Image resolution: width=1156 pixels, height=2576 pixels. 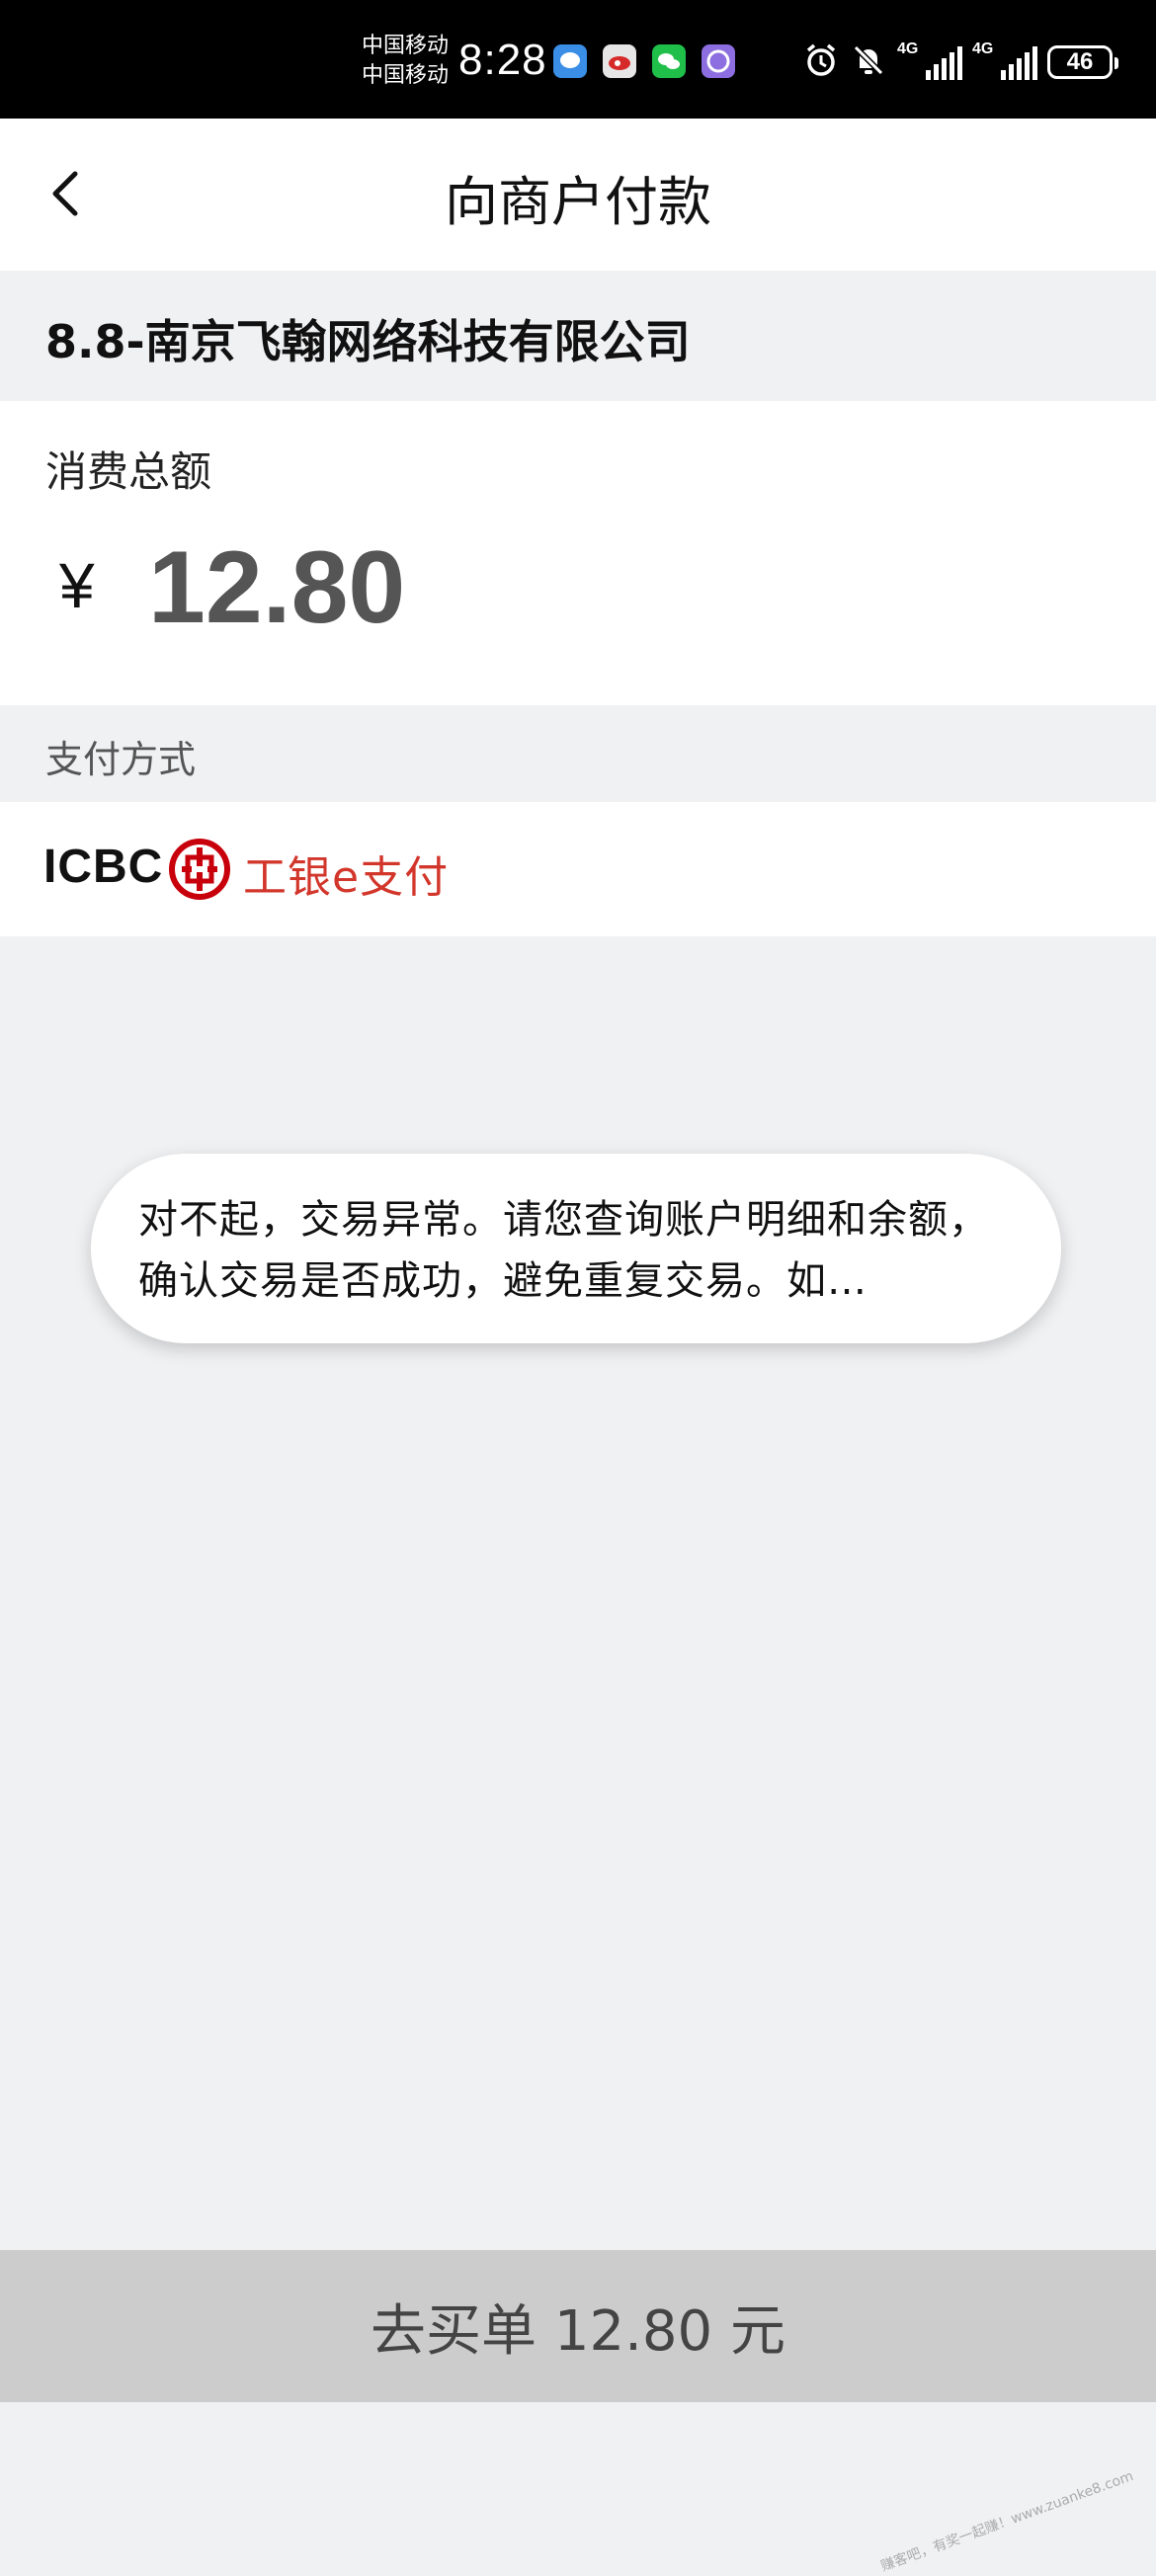 What do you see at coordinates (128, 471) in the screenshot?
I see `amount-label: 消费总额` at bounding box center [128, 471].